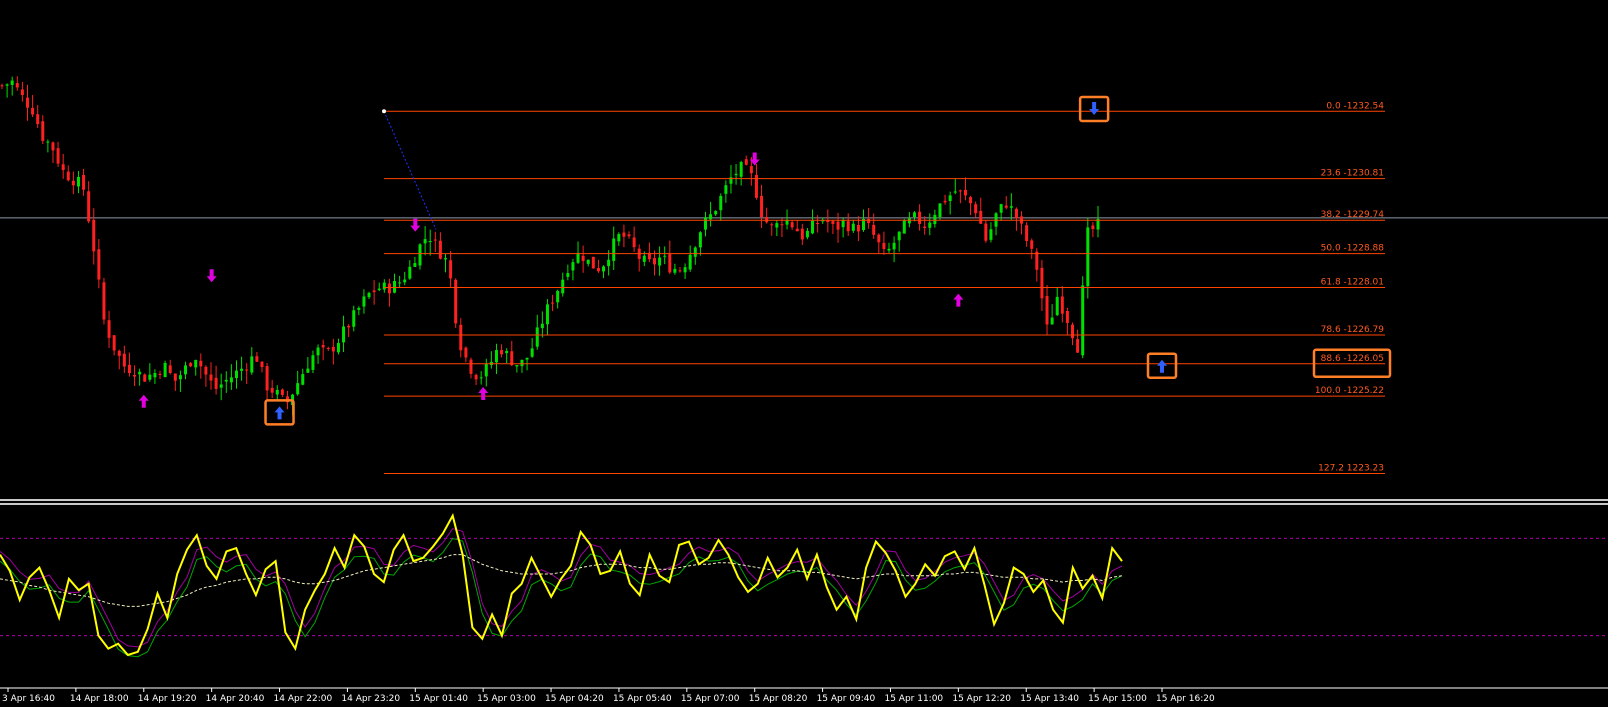  What do you see at coordinates (913, 698) in the screenshot?
I see `time-tick-label: 15 Apr 11:00` at bounding box center [913, 698].